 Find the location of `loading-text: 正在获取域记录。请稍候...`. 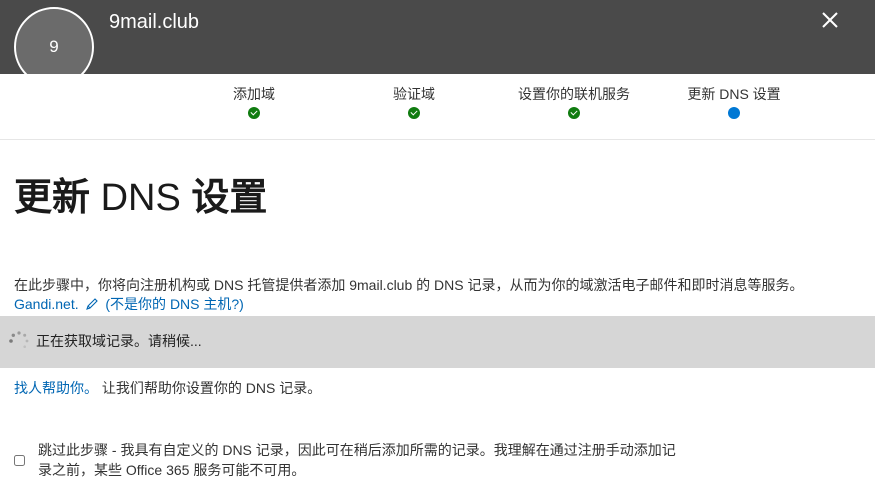

loading-text: 正在获取域记录。请稍候... is located at coordinates (119, 341).